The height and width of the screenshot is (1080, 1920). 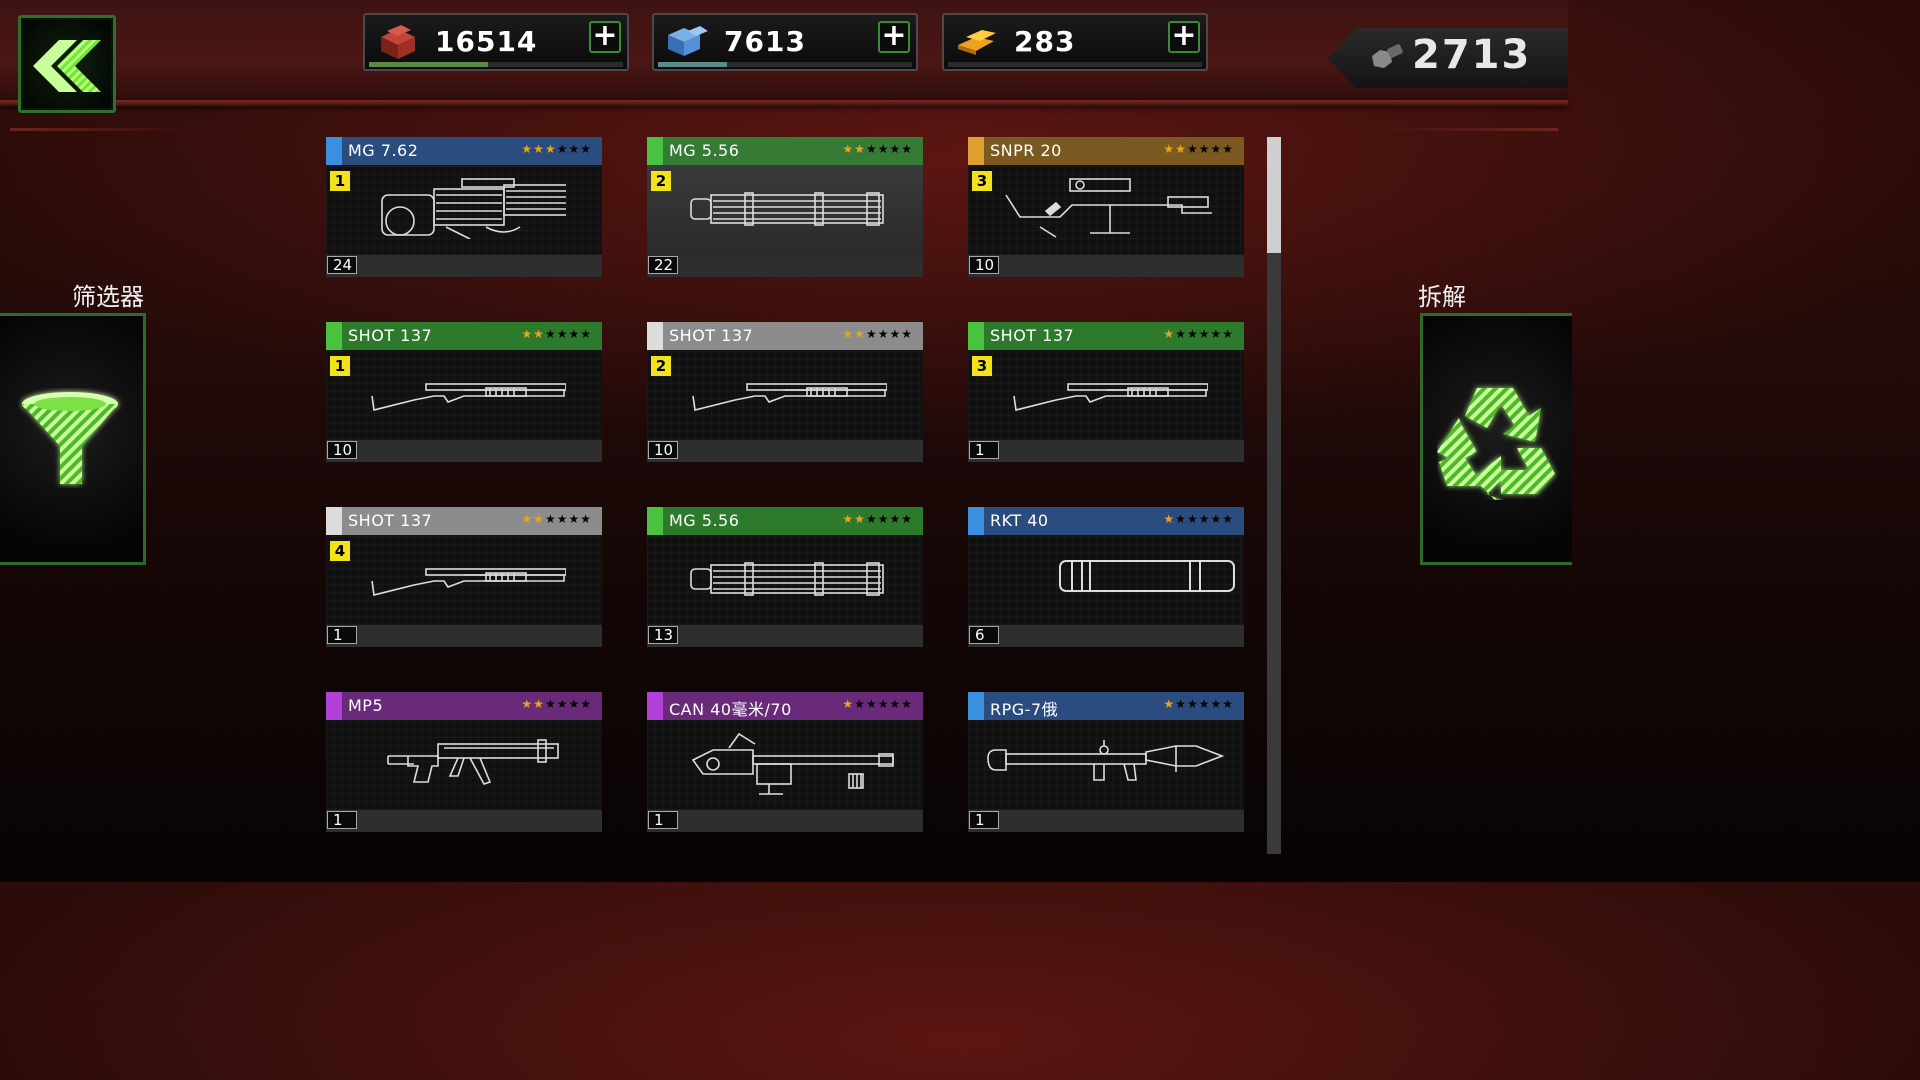 I want to click on top-bar-divider, so click(x=784, y=103).